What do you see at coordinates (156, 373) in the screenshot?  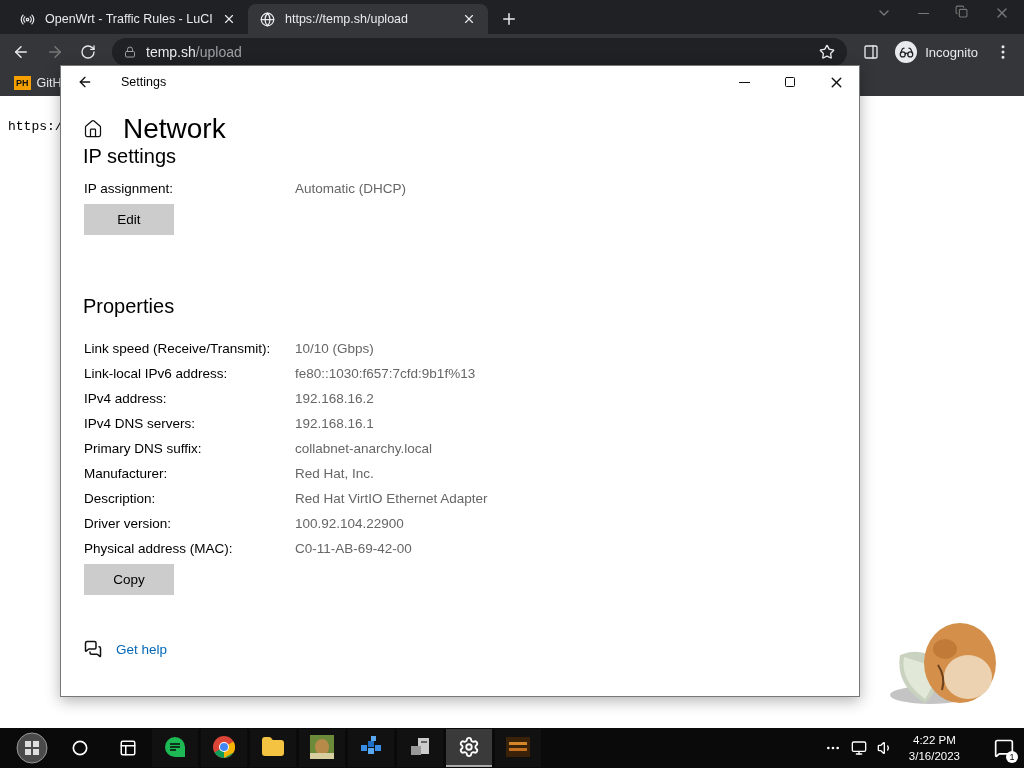 I see `property-label: Link-local IPv6 address:` at bounding box center [156, 373].